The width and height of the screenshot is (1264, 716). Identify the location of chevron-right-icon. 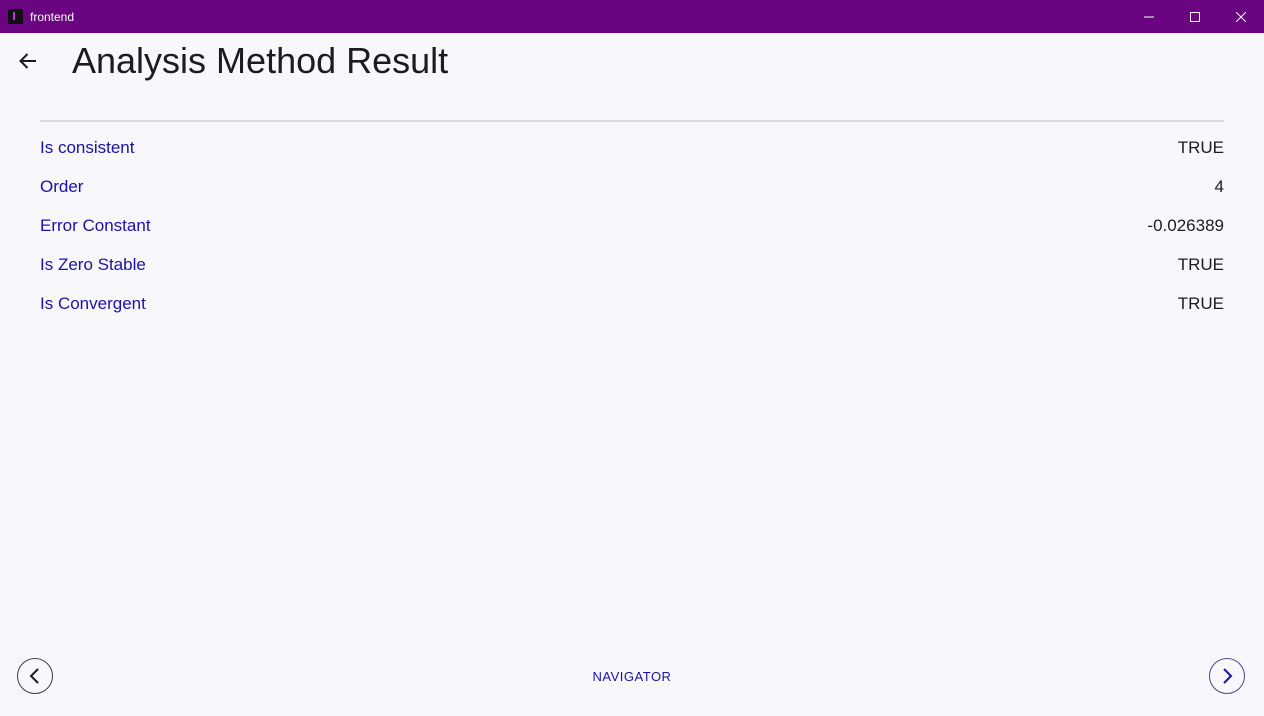
(1228, 676).